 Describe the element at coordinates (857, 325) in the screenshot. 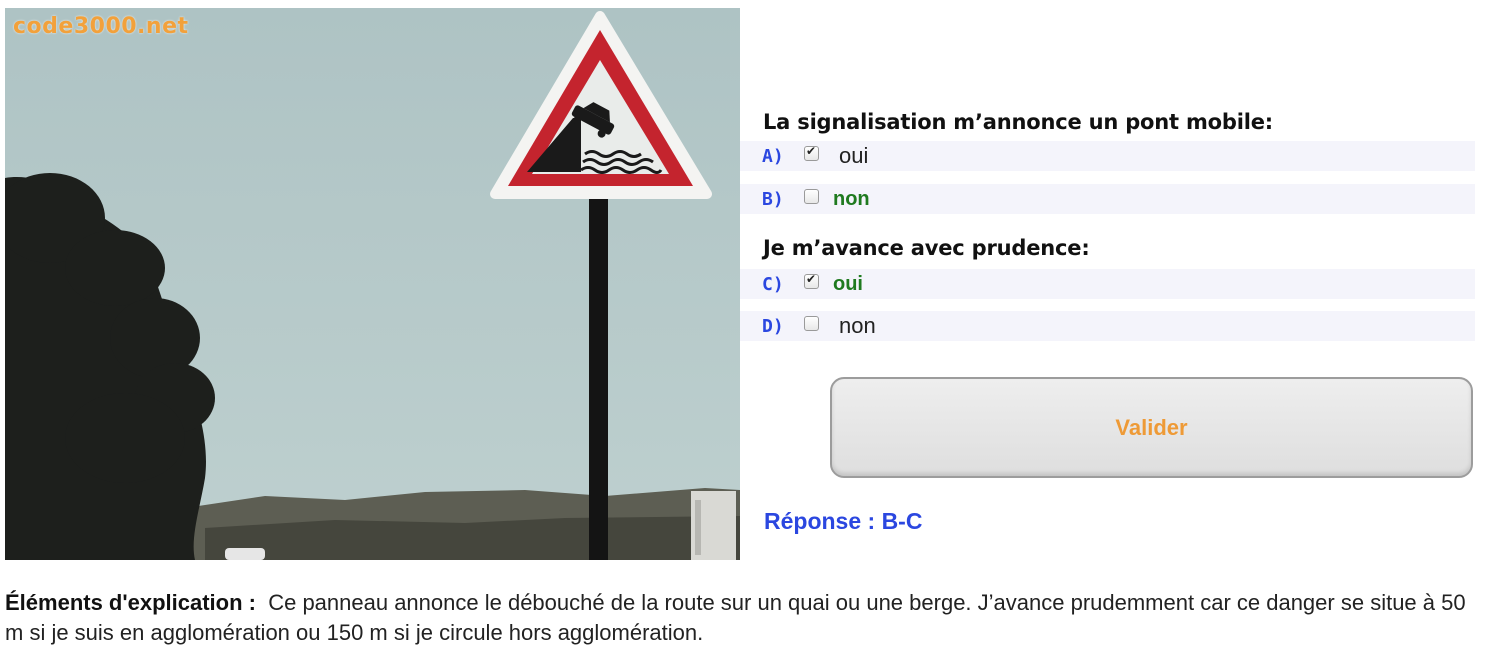

I see `option-d-label: non` at that location.